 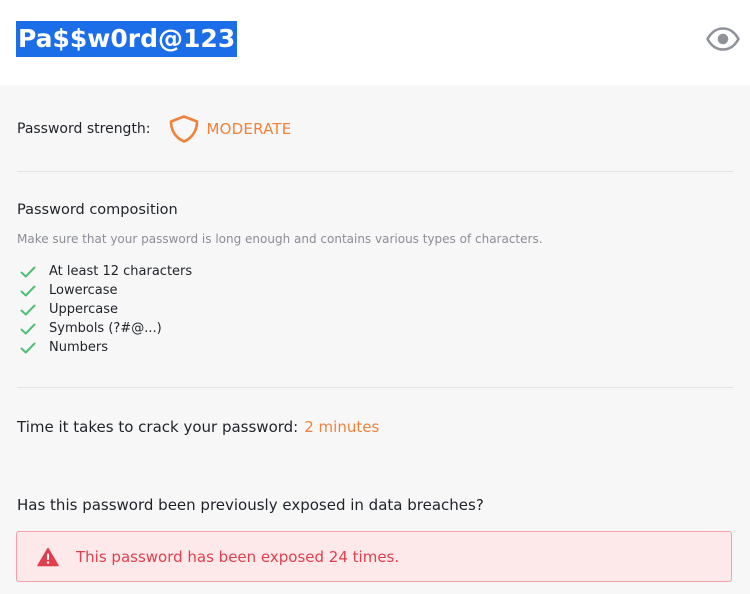 I want to click on eye-icon, so click(x=723, y=39).